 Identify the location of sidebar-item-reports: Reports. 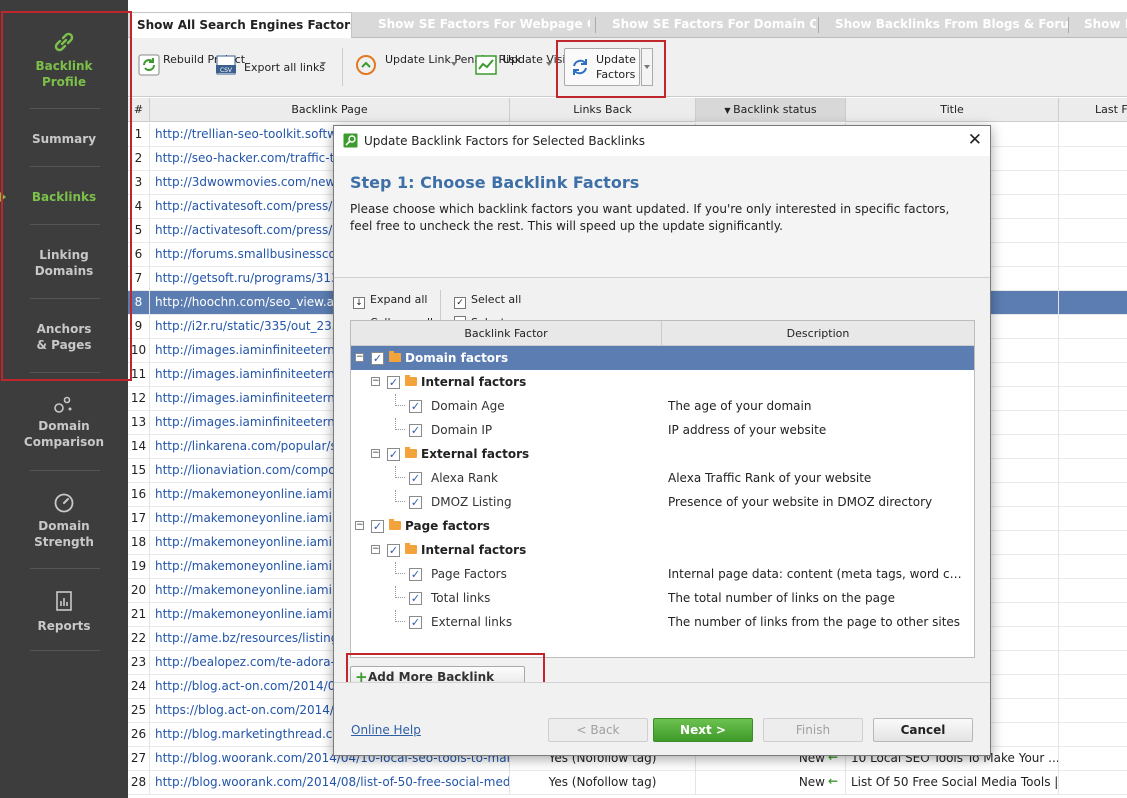
(64, 612).